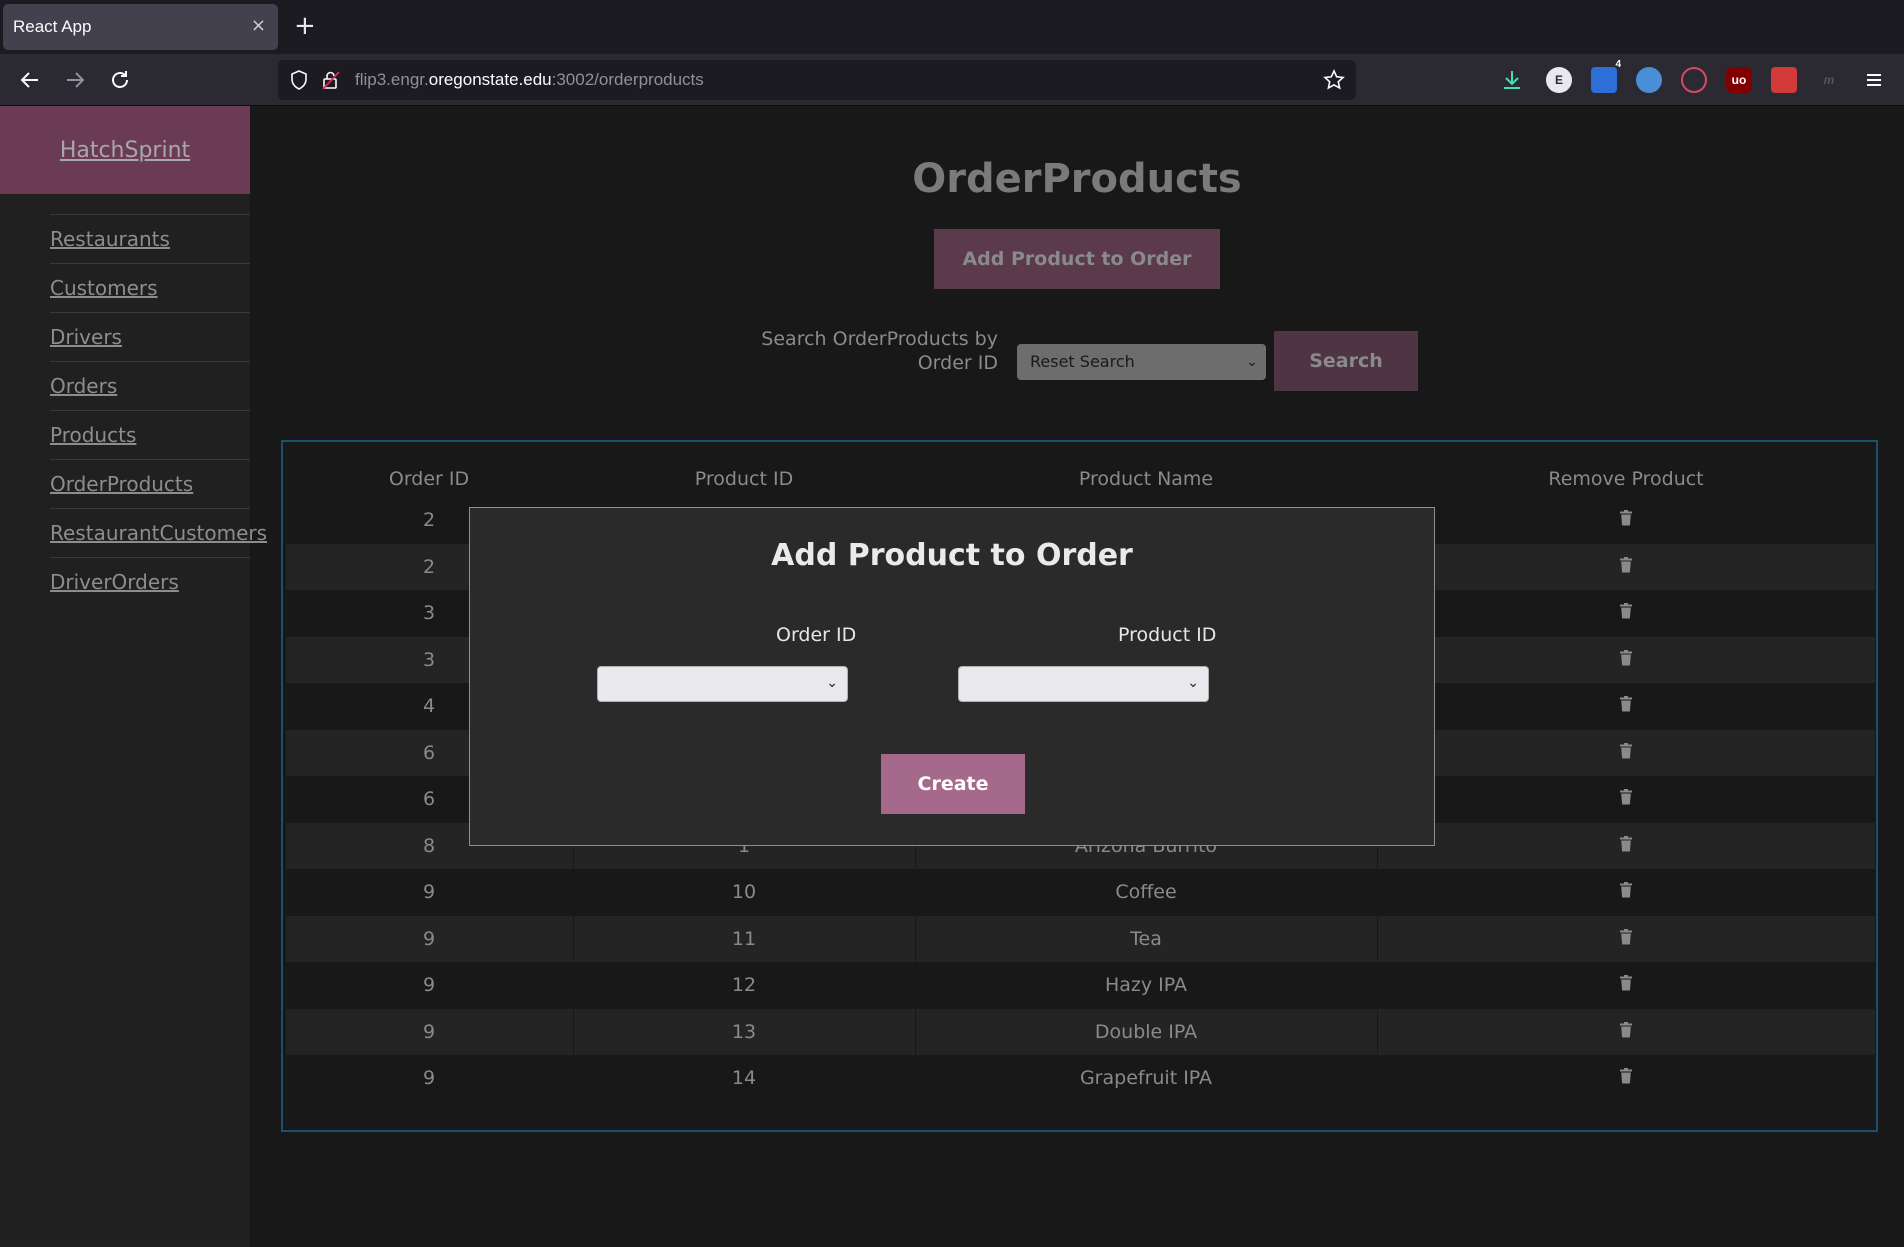 This screenshot has width=1904, height=1247. Describe the element at coordinates (1080, 892) in the screenshot. I see `table-row: 9 10 Coffee` at that location.